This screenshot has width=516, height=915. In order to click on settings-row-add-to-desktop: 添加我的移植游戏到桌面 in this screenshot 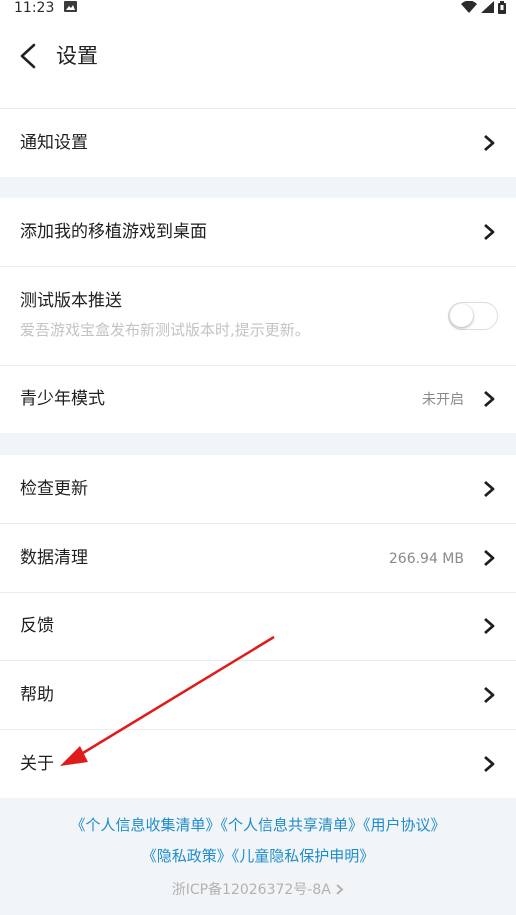, I will do `click(258, 232)`.